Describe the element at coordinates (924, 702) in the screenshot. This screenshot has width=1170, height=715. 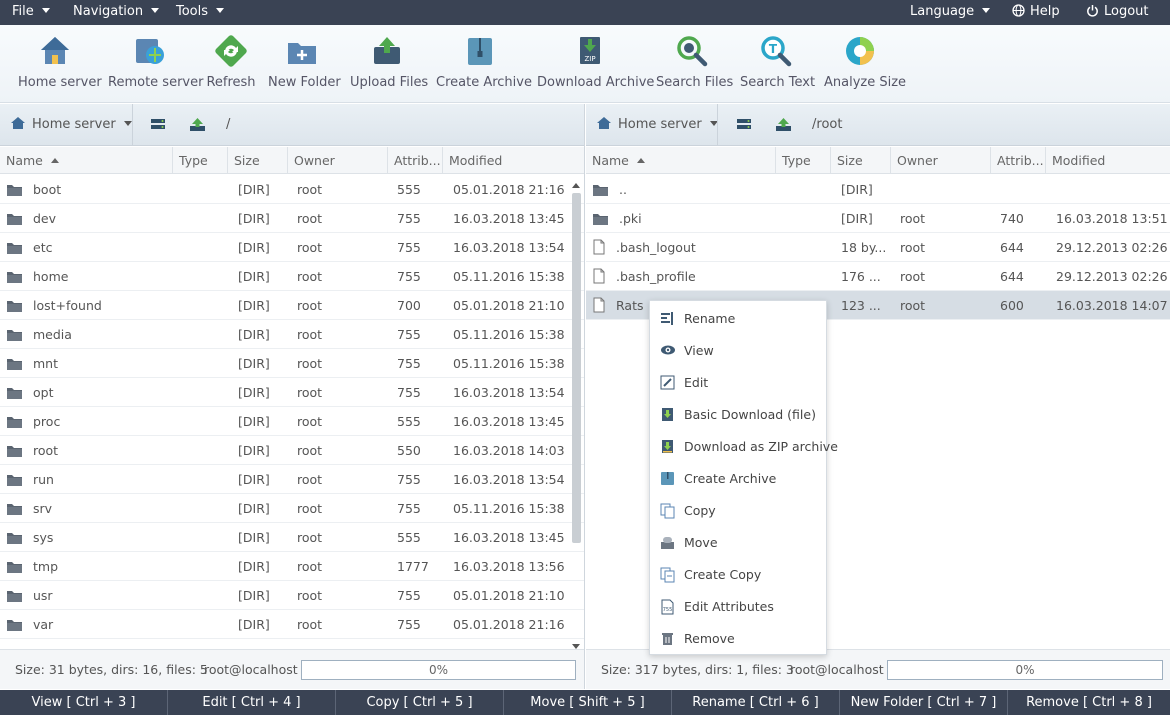
I see `fkey-button: New Folder [ Ctrl + 7 ]` at that location.